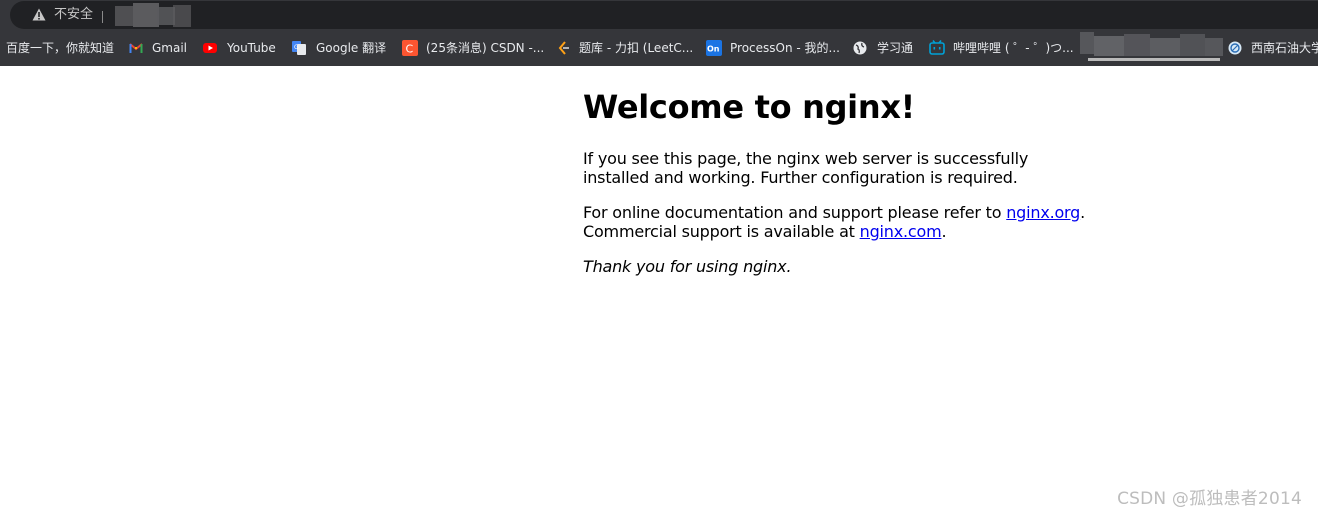  Describe the element at coordinates (296, 47) in the screenshot. I see `svg-text: G` at that location.